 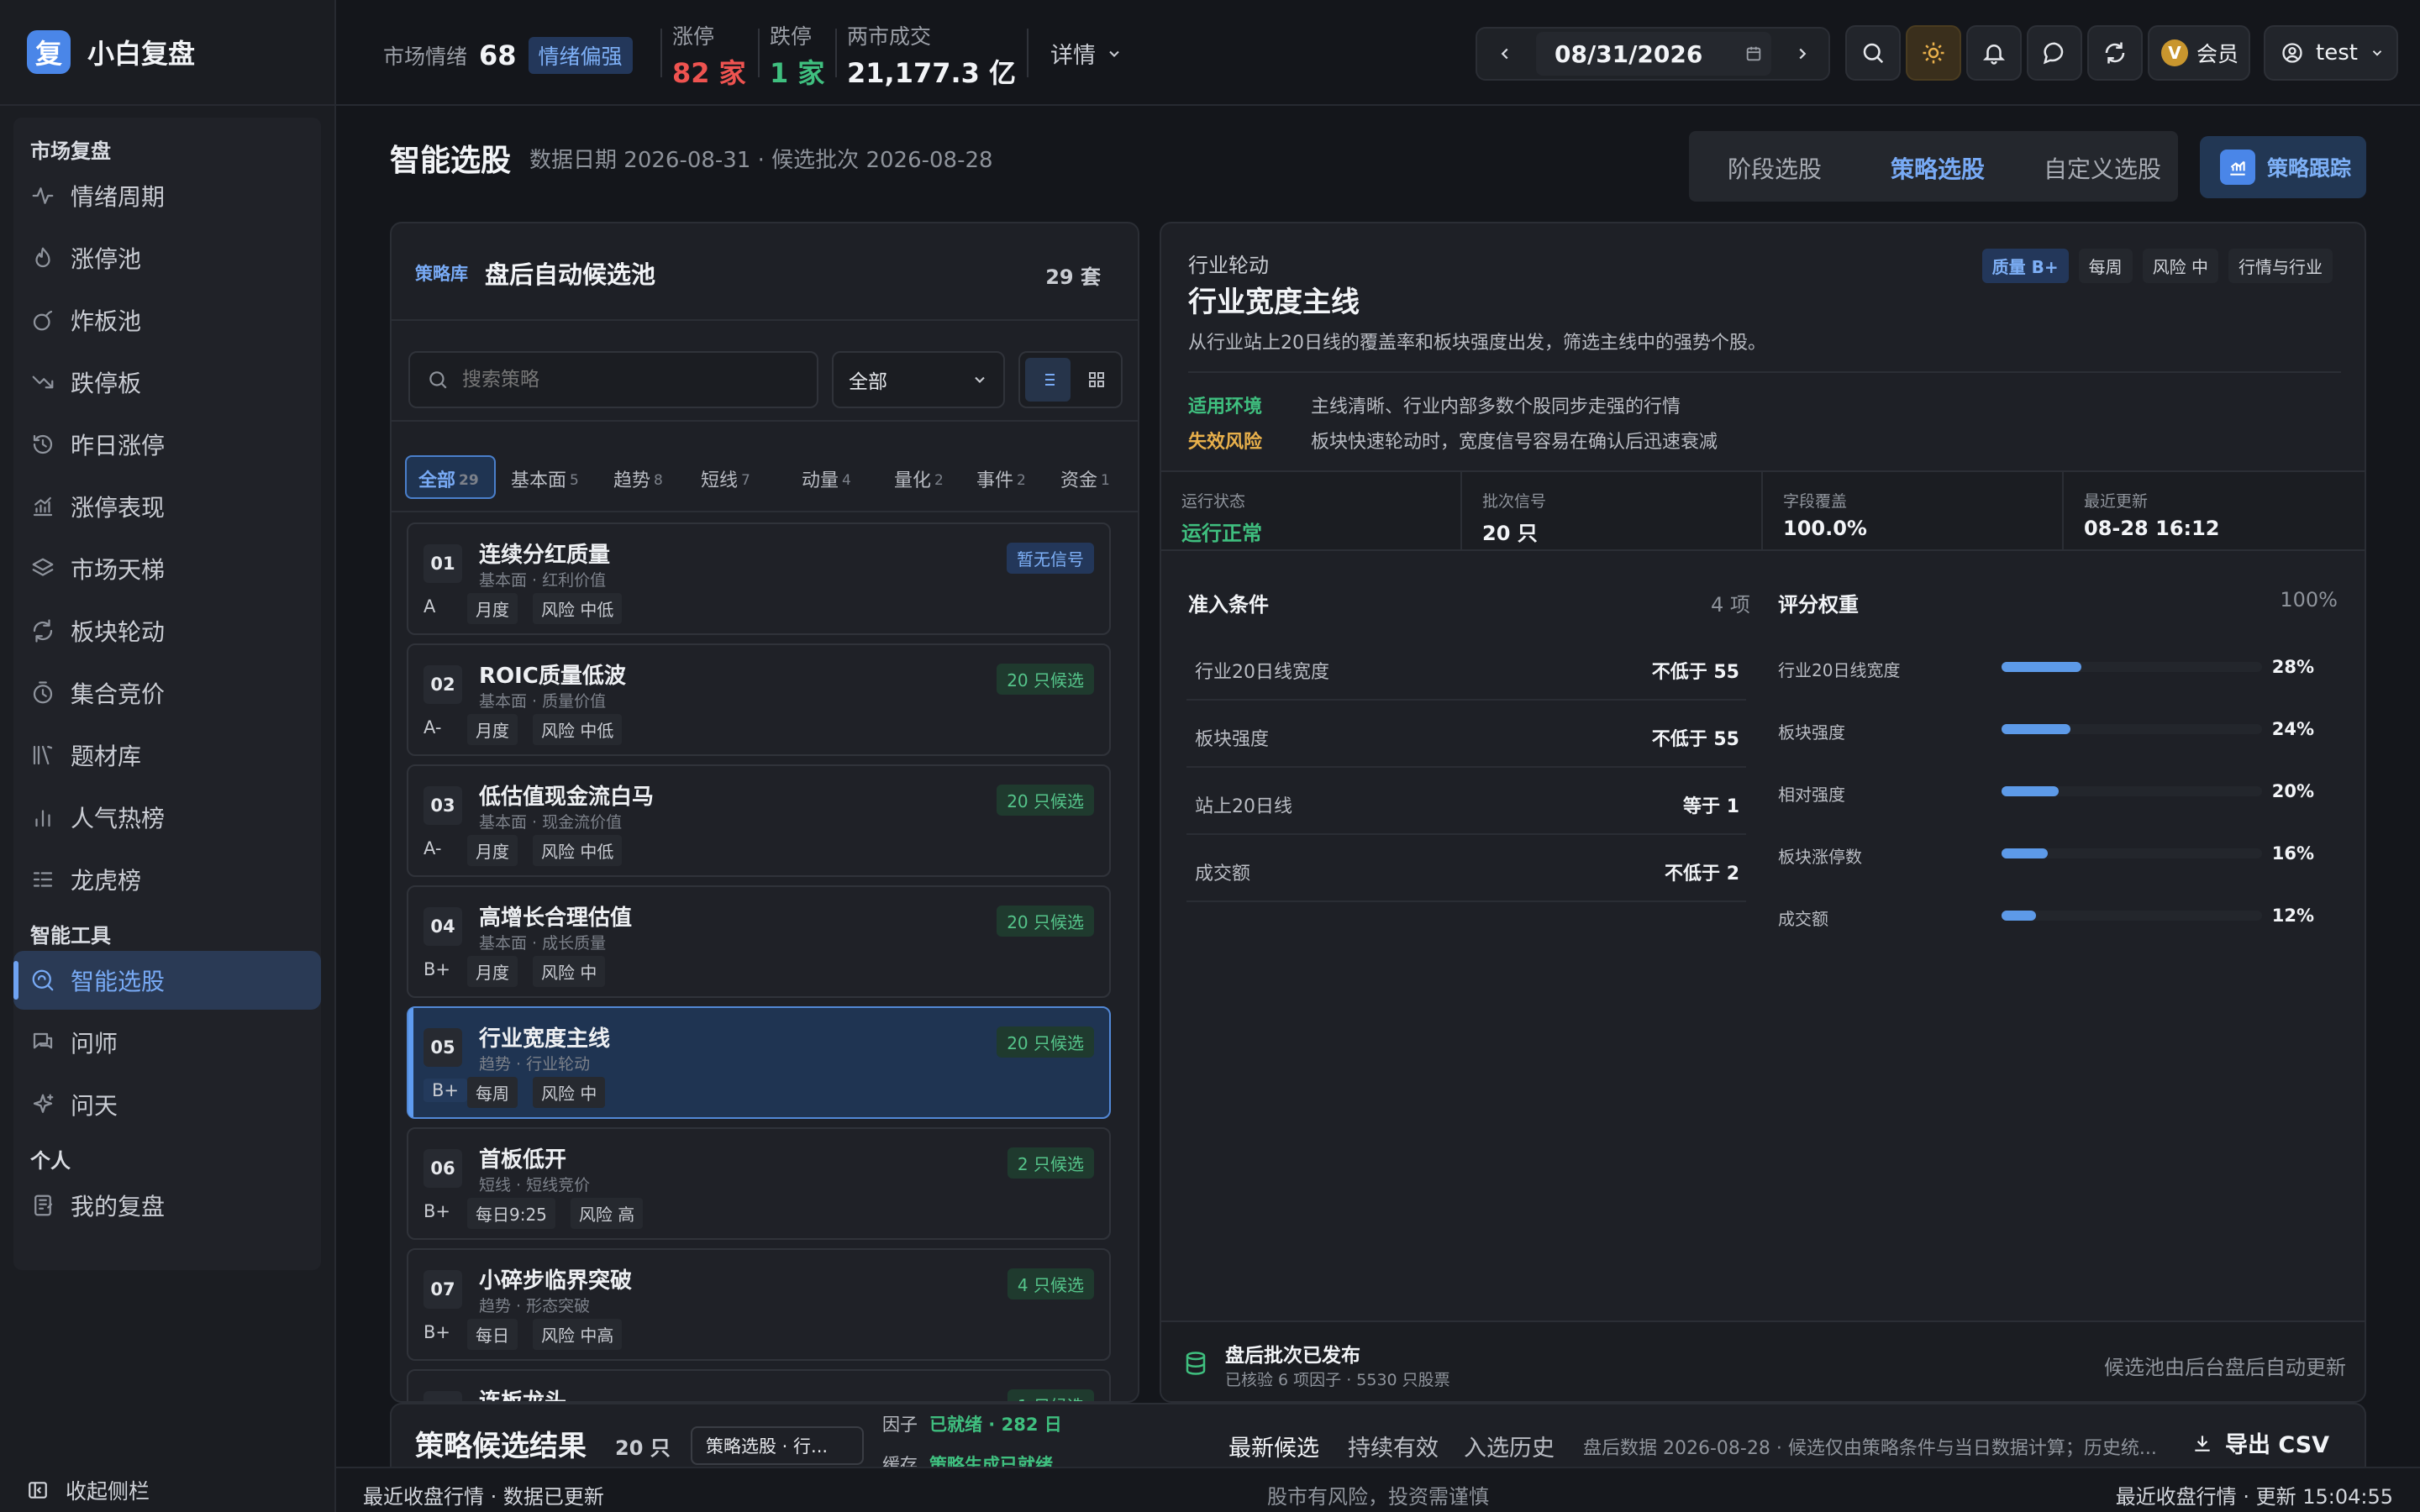 What do you see at coordinates (826, 478) in the screenshot?
I see `filter-tab: 动量 4` at bounding box center [826, 478].